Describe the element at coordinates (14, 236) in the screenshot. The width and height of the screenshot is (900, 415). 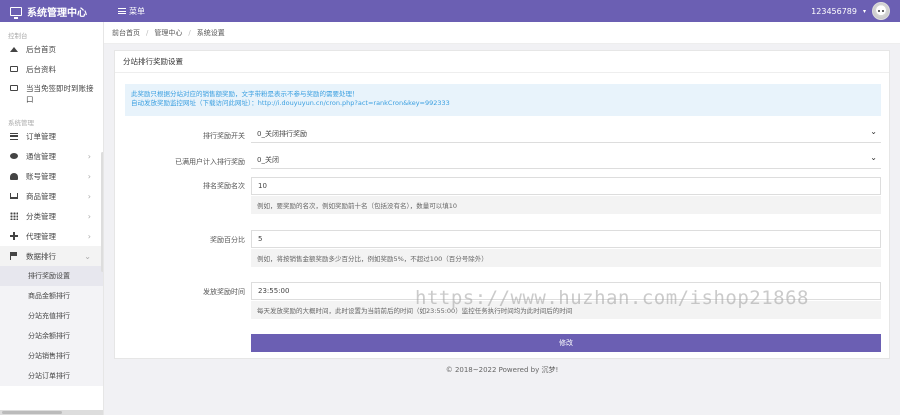
I see `plus-icon` at that location.